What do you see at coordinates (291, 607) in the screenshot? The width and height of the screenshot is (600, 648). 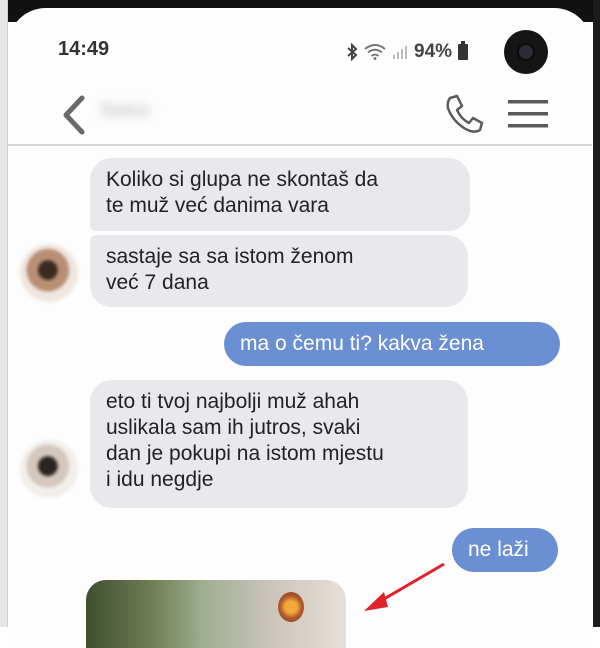 I see `image-detail-flower` at bounding box center [291, 607].